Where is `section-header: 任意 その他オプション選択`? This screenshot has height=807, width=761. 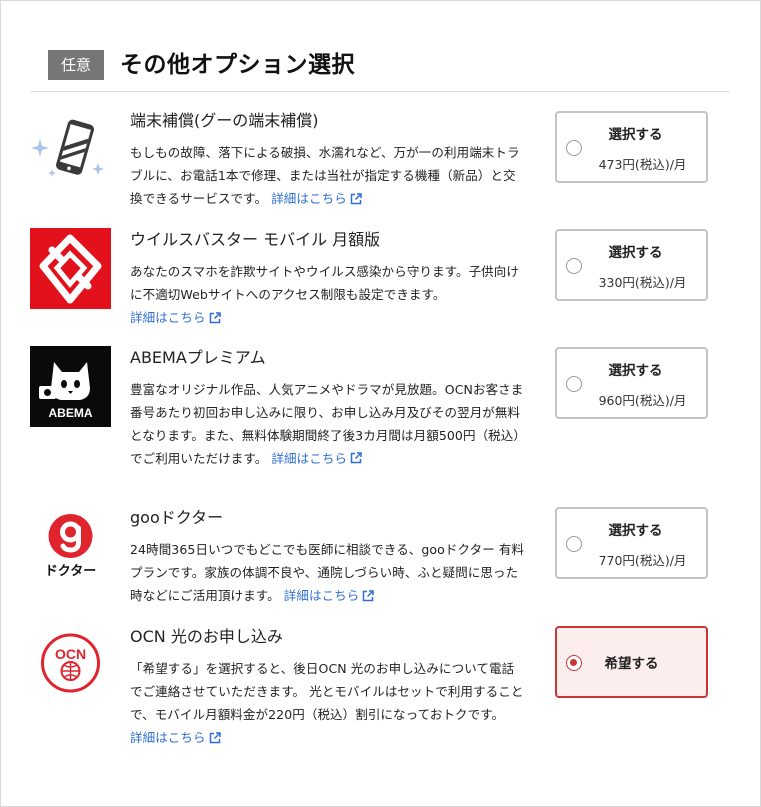
section-header: 任意 その他オプション選択 is located at coordinates (380, 69).